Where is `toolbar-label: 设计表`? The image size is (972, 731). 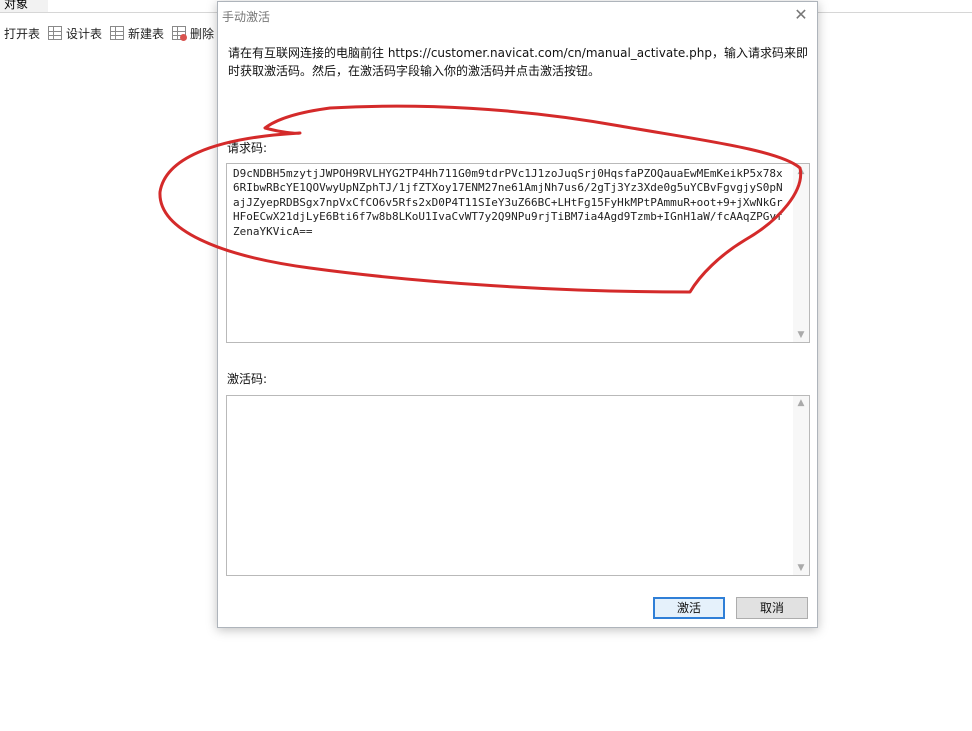
toolbar-label: 设计表 is located at coordinates (84, 33).